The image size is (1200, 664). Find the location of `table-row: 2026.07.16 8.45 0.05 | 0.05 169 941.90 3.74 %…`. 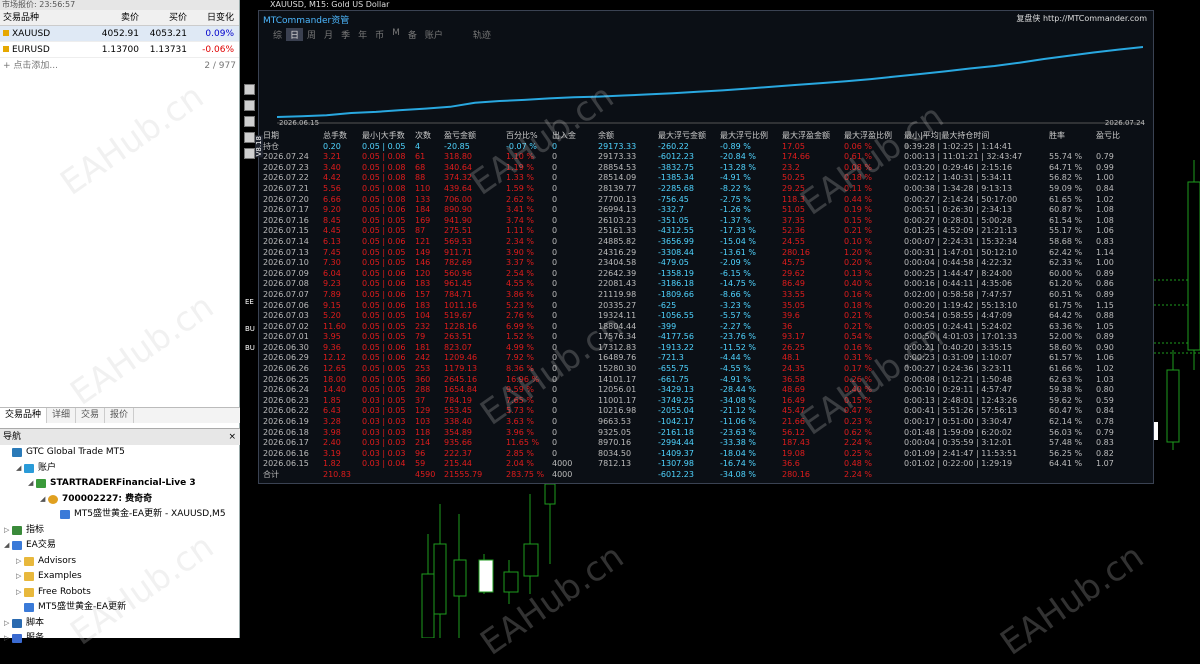

table-row: 2026.07.16 8.45 0.05 | 0.05 169 941.90 3.74 %… is located at coordinates (703, 221).